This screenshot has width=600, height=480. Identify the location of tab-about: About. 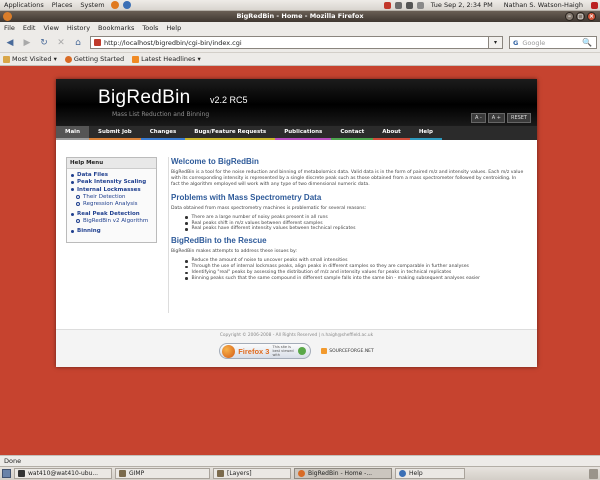
(391, 133).